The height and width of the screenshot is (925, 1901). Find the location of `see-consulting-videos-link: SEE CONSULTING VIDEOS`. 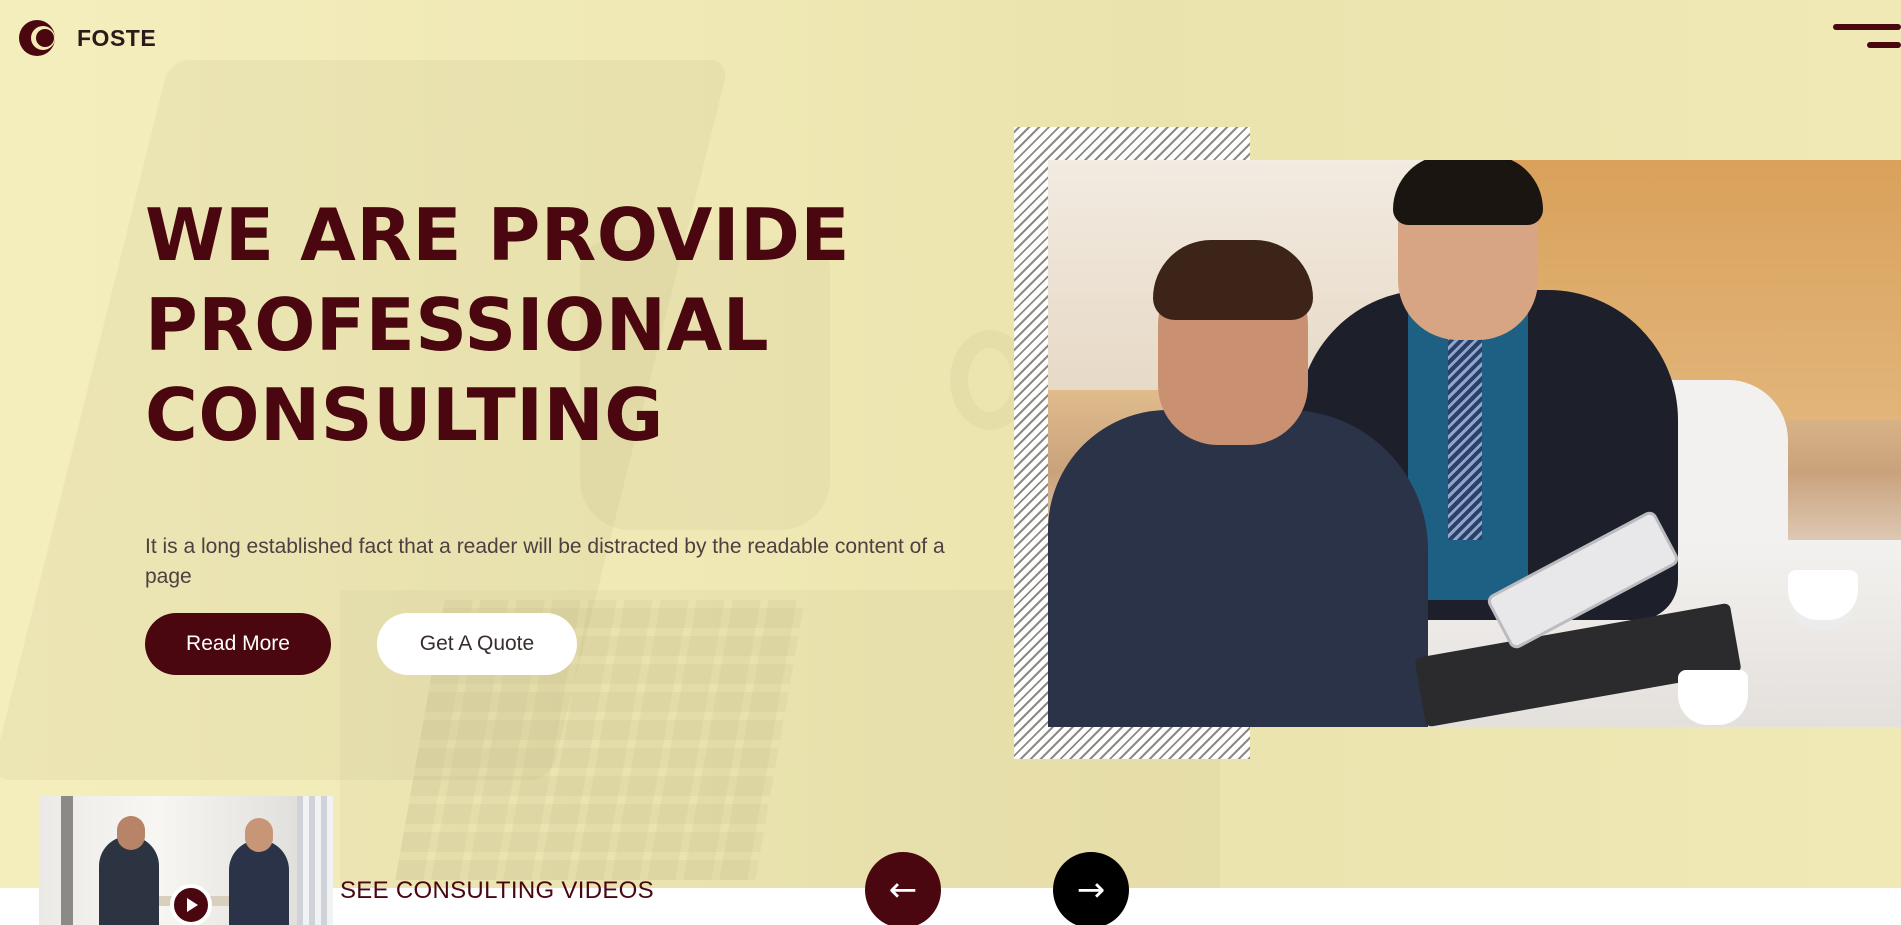

see-consulting-videos-link: SEE CONSULTING VIDEOS is located at coordinates (497, 891).